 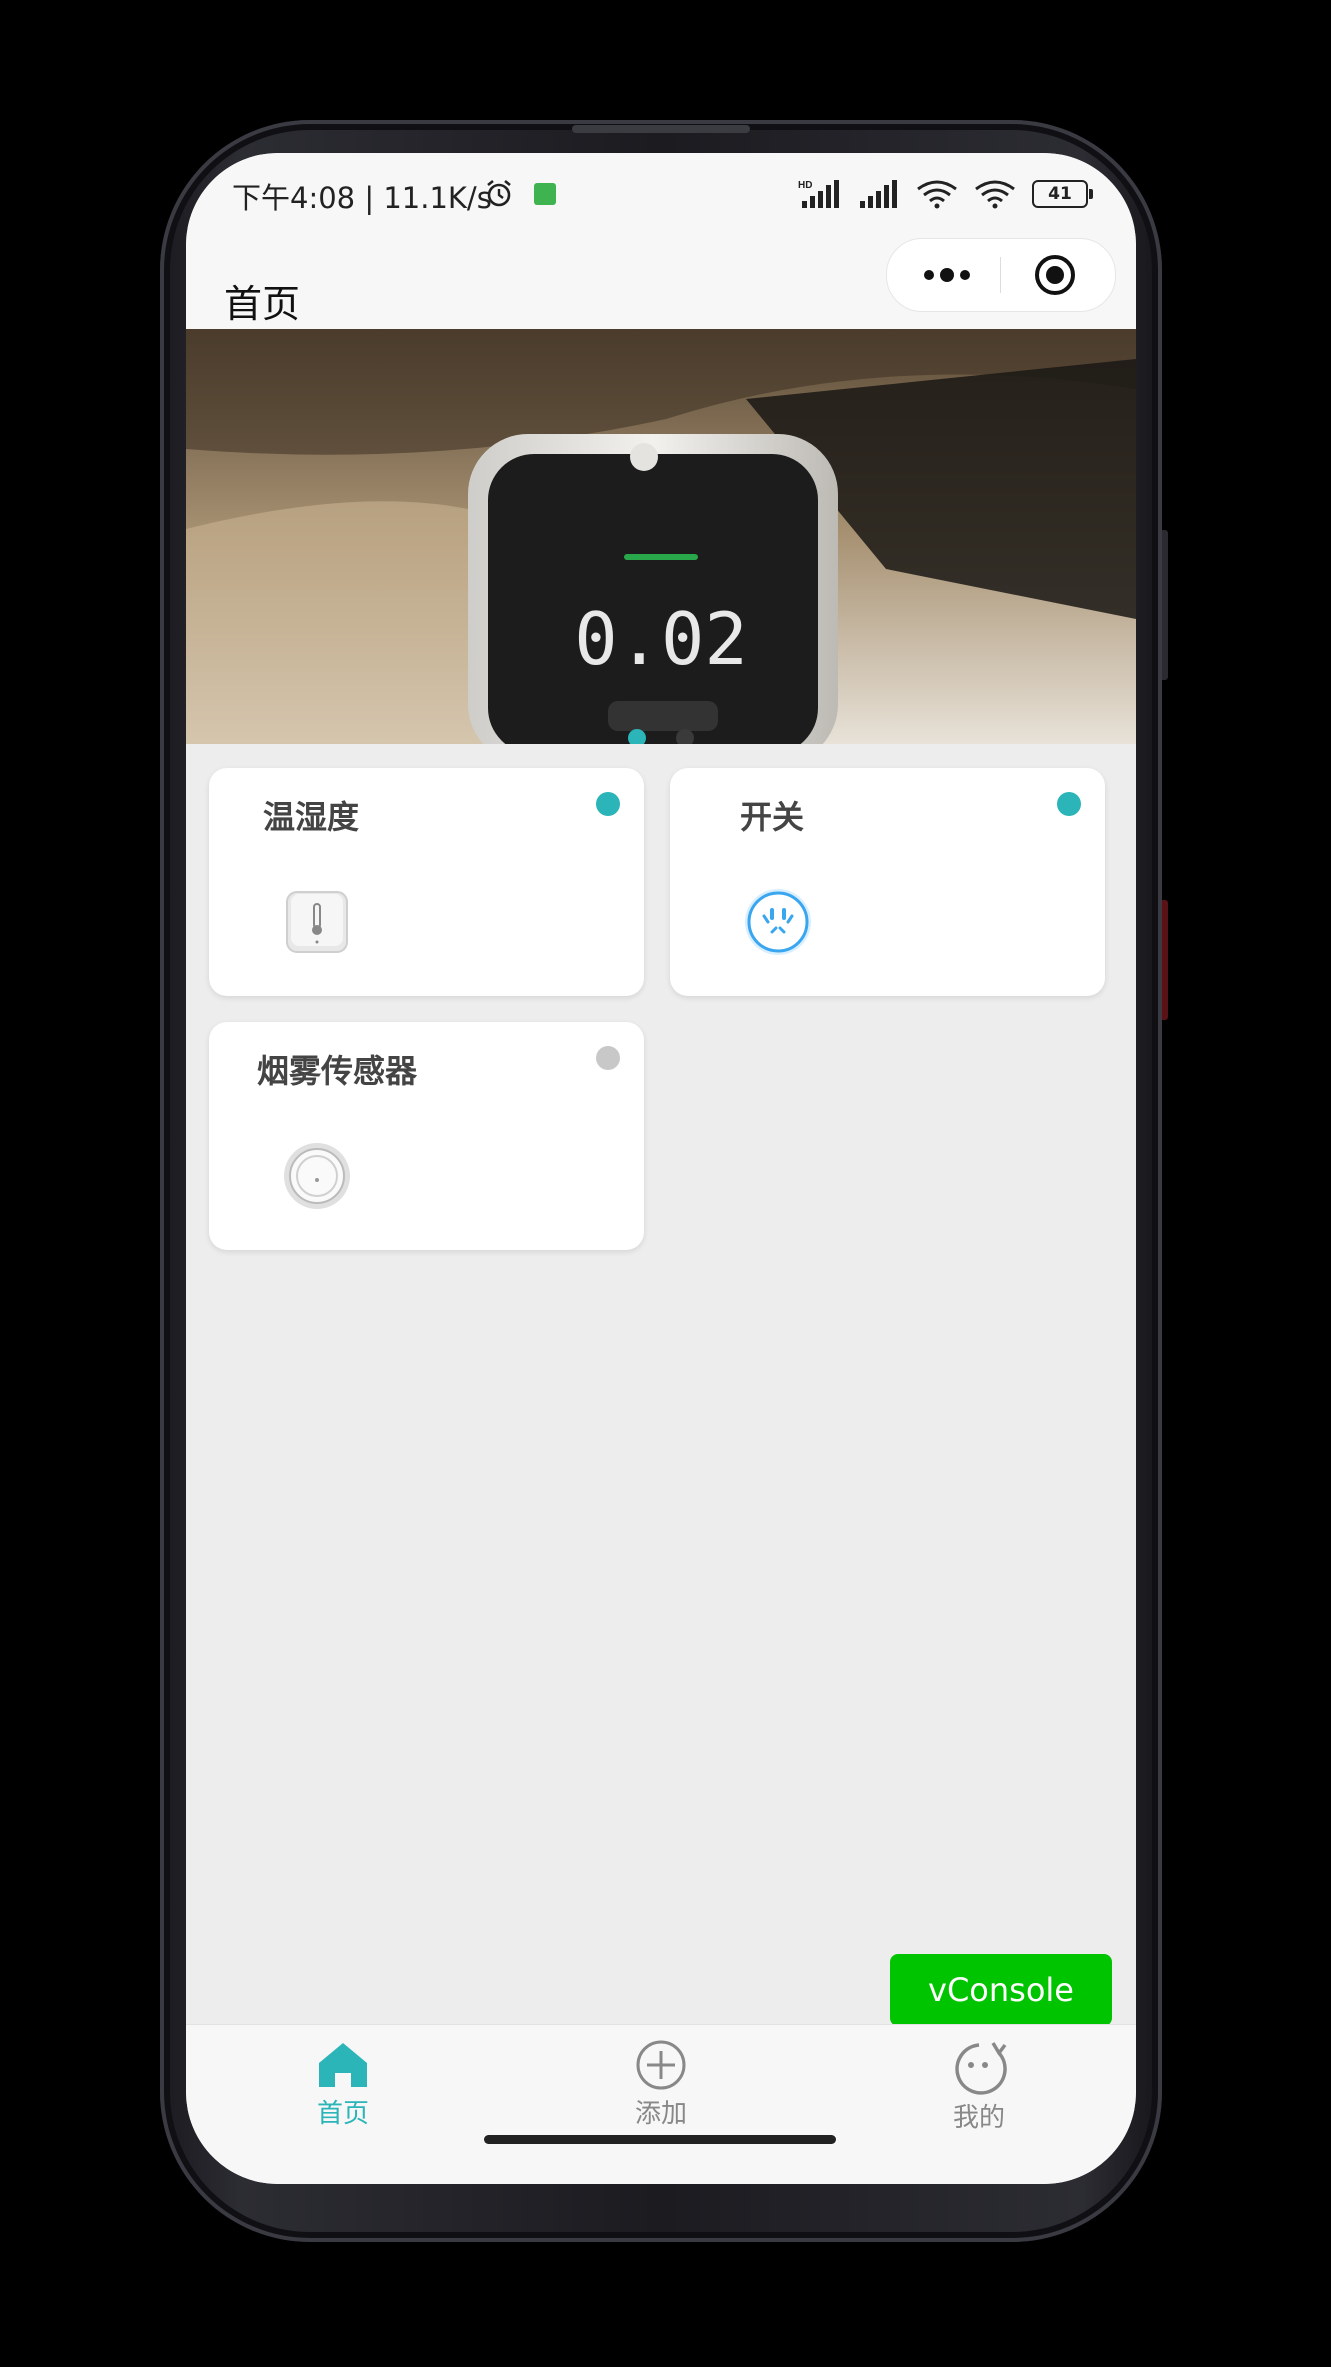 What do you see at coordinates (887, 882) in the screenshot?
I see `device-card-switch: 开关` at bounding box center [887, 882].